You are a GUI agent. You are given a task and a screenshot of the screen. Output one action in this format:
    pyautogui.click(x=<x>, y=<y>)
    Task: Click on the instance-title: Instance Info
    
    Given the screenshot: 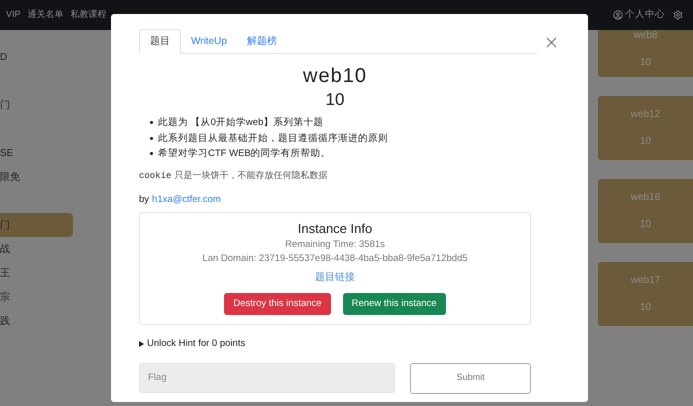 What is the action you would take?
    pyautogui.click(x=335, y=229)
    